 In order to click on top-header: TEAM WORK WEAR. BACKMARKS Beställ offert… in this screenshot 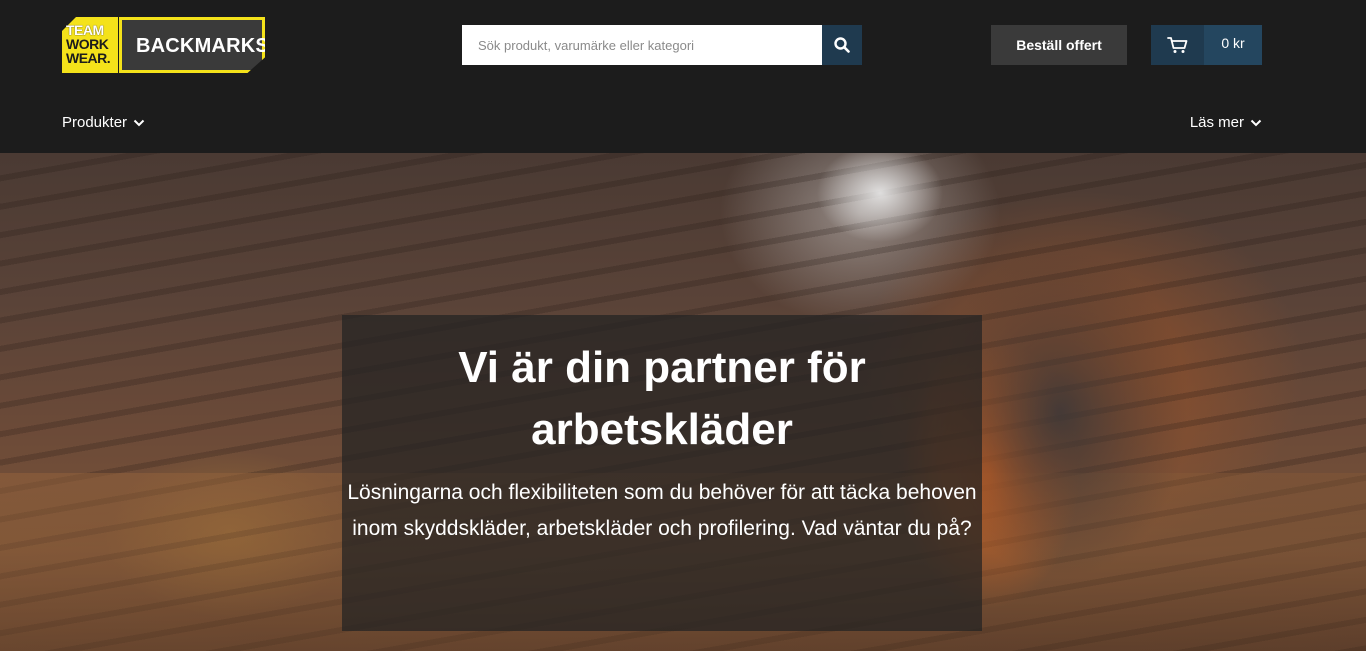, I will do `click(683, 44)`.